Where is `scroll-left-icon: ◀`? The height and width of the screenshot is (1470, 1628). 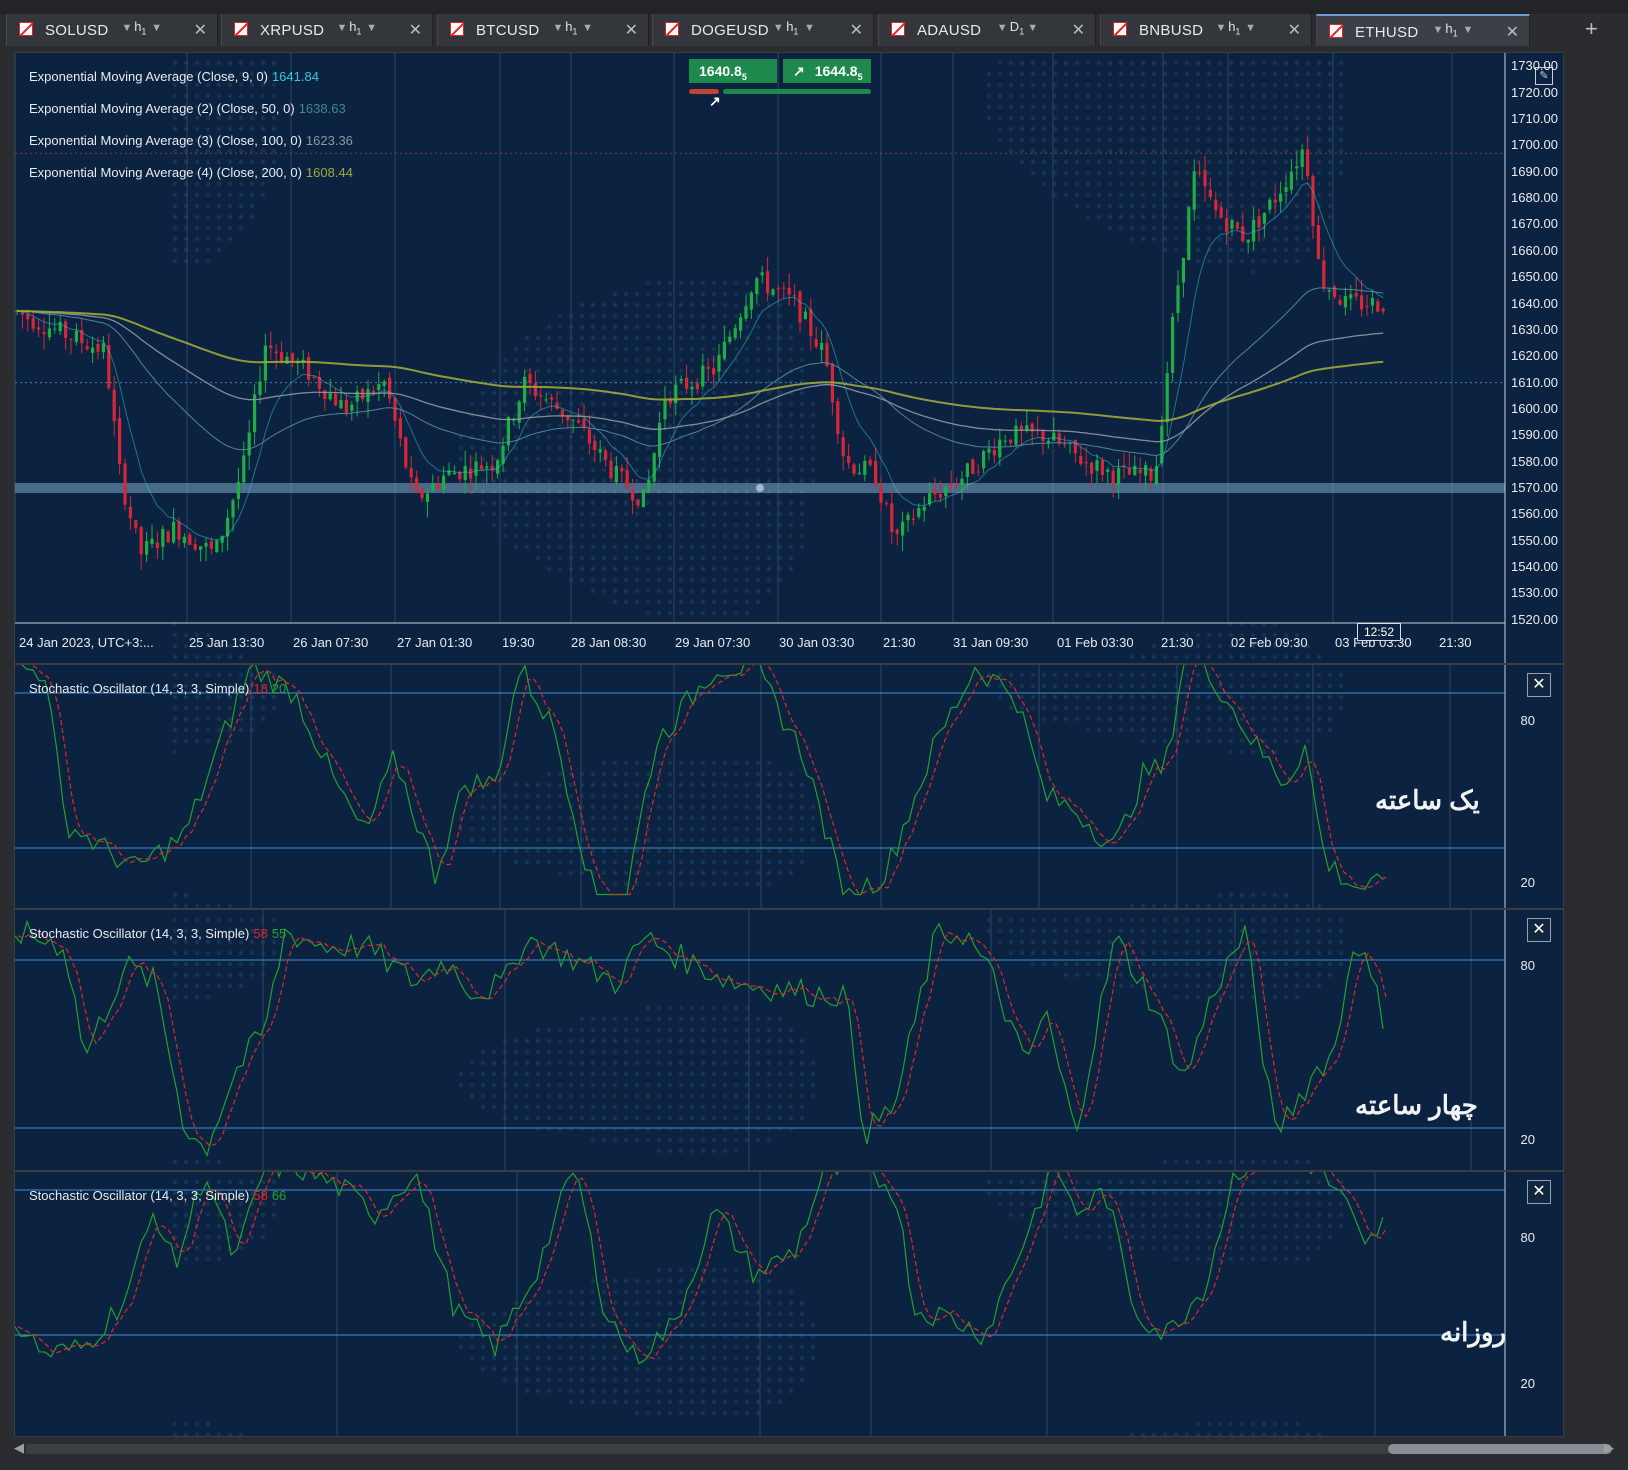
scroll-left-icon: ◀ is located at coordinates (19, 1448).